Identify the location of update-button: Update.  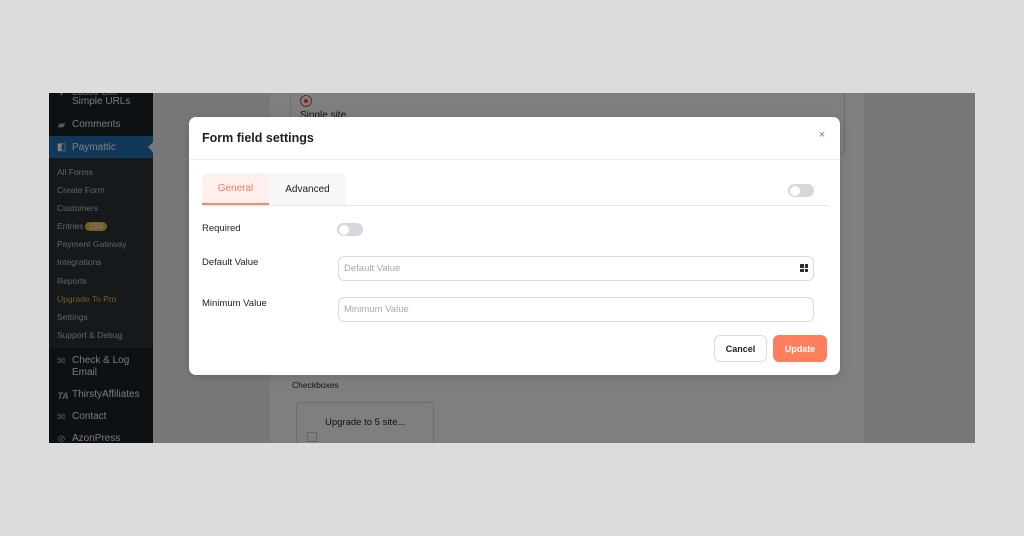
(800, 348).